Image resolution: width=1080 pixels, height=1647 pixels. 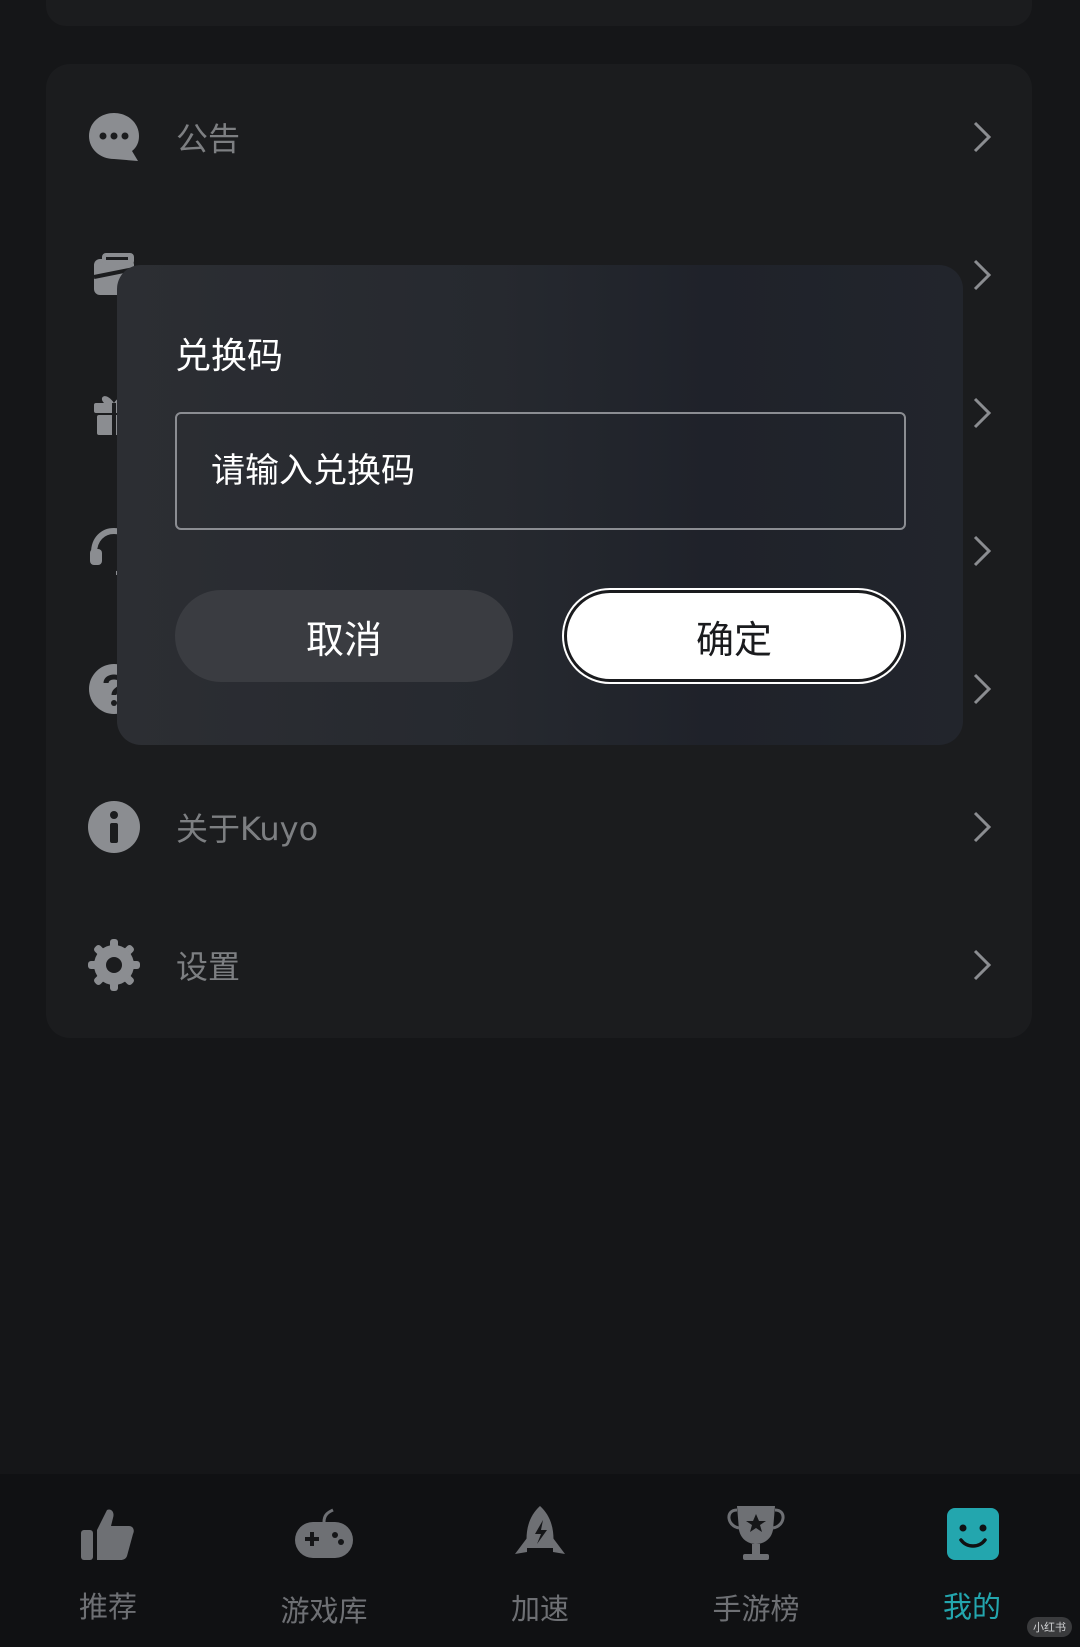 What do you see at coordinates (539, 827) in the screenshot?
I see `menu-item-about: 关于Kuyo` at bounding box center [539, 827].